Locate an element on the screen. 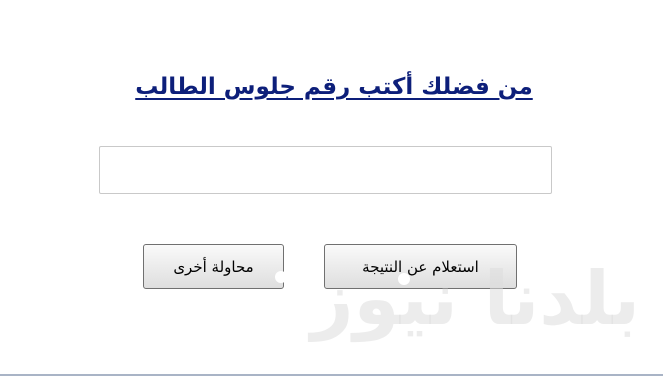 The width and height of the screenshot is (663, 376). page-title: من فضلك أكتب رقم جلوس الطالب is located at coordinates (334, 87).